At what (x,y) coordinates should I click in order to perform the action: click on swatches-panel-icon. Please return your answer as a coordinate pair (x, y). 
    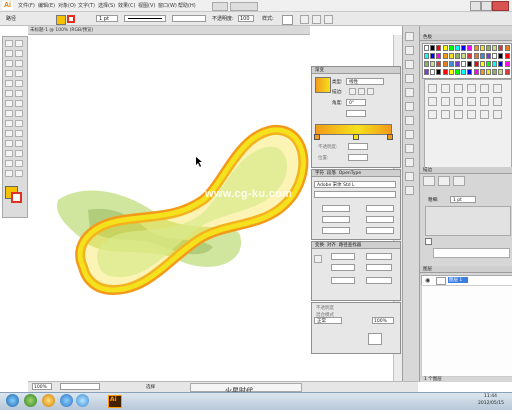
    Looking at the image, I should click on (409, 64).